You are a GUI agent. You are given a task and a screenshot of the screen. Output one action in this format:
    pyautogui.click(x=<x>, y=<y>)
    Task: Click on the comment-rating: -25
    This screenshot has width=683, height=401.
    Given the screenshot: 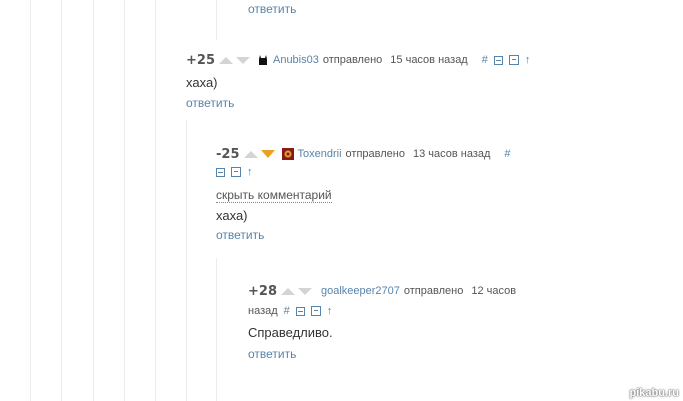 What is the action you would take?
    pyautogui.click(x=228, y=154)
    